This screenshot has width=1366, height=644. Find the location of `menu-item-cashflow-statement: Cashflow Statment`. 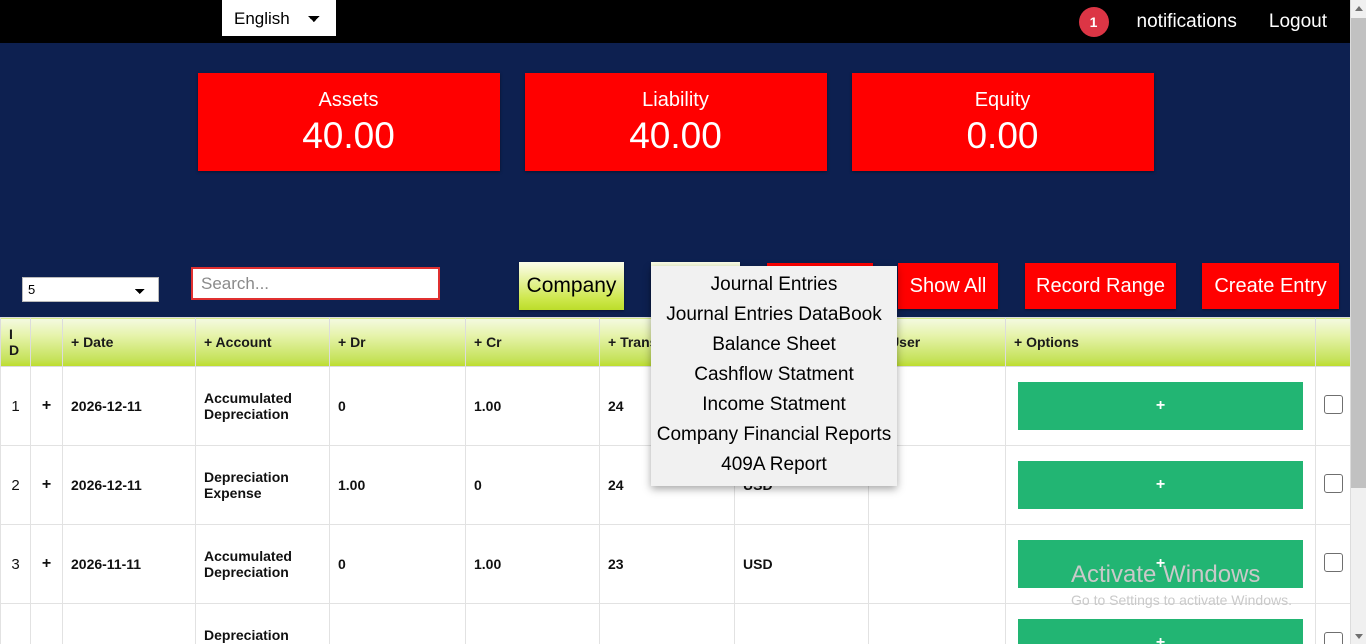

menu-item-cashflow-statement: Cashflow Statment is located at coordinates (774, 375).